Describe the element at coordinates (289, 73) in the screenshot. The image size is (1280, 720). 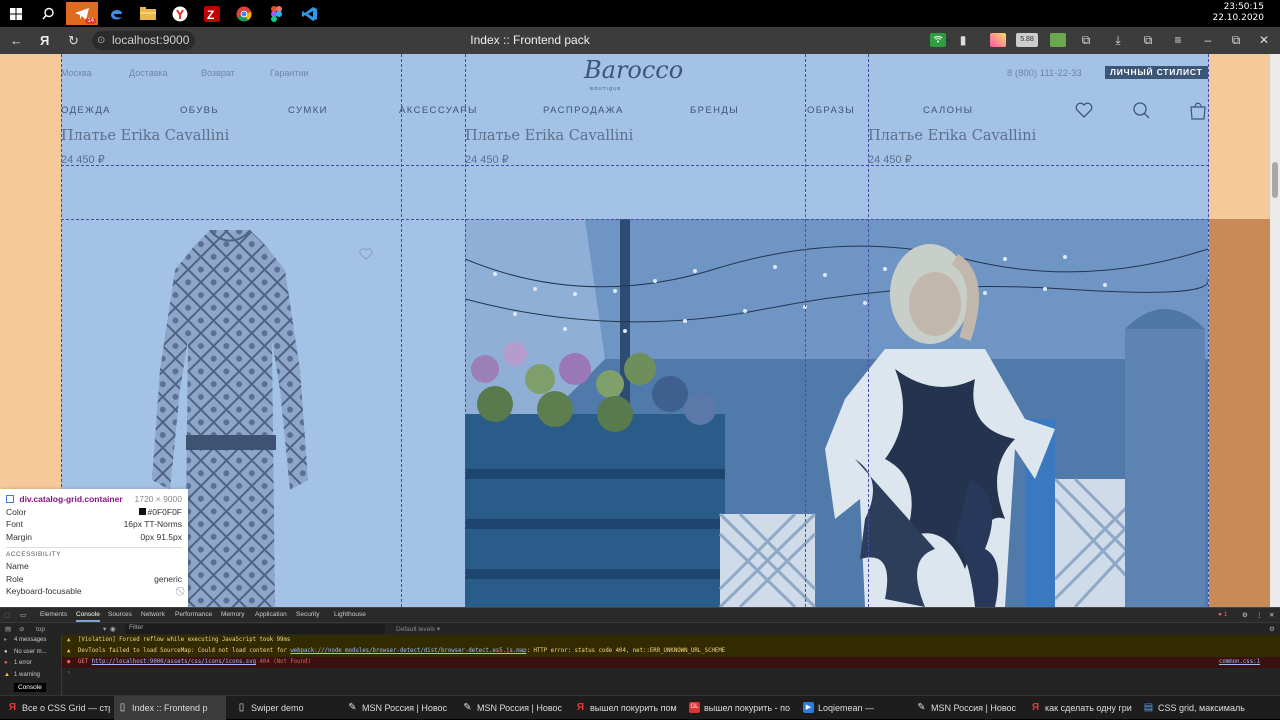
I see `warranty-link: Гарантии` at that location.